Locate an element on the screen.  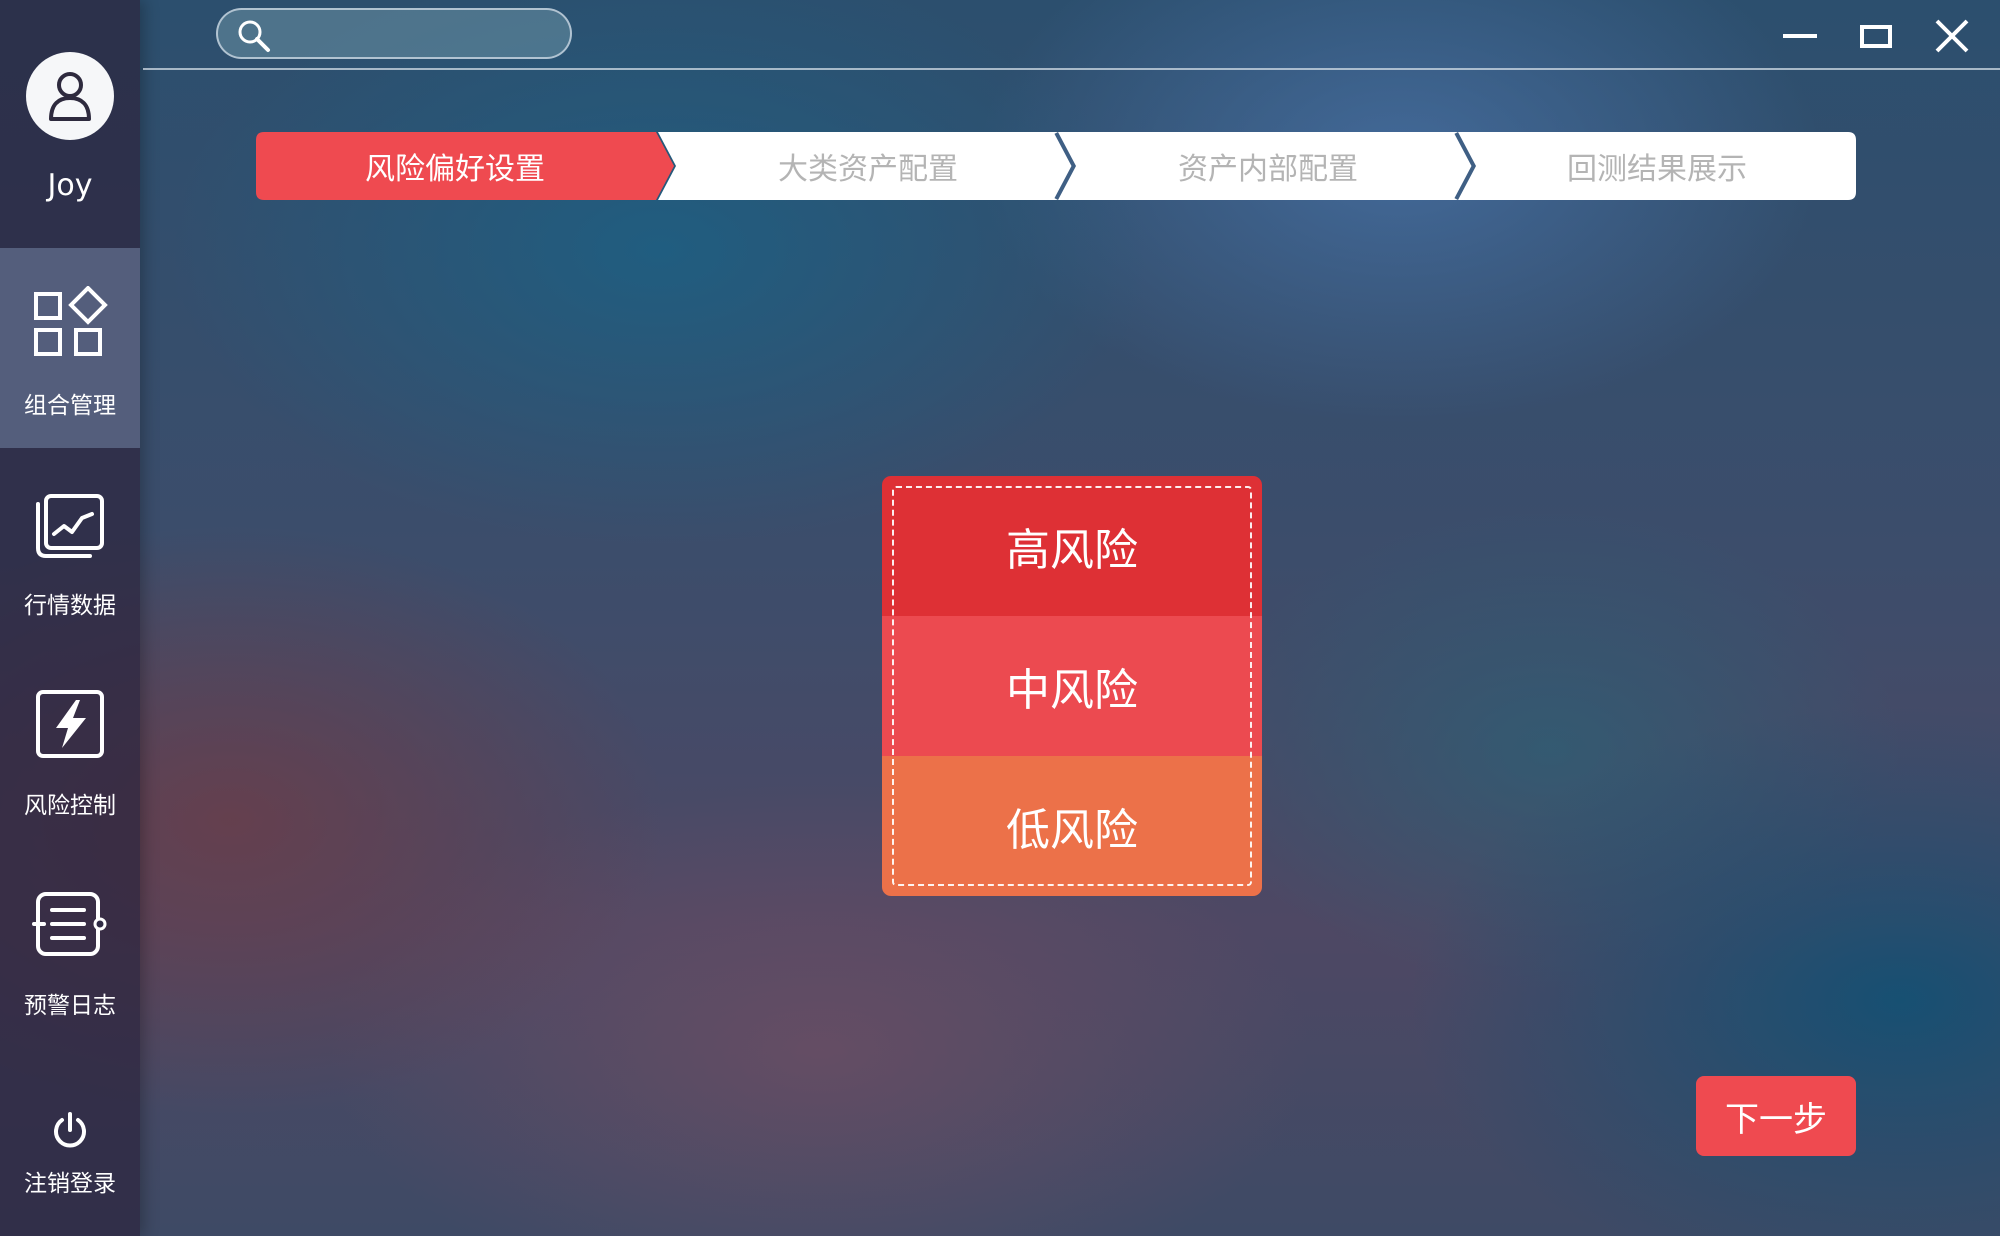
close-button is located at coordinates (1952, 36).